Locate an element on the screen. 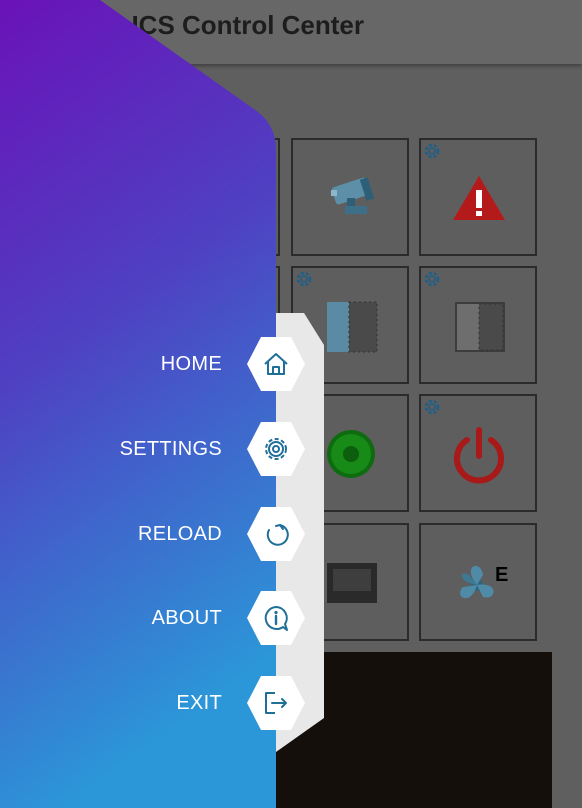 The width and height of the screenshot is (582, 808). gear-icon is located at coordinates (276, 449).